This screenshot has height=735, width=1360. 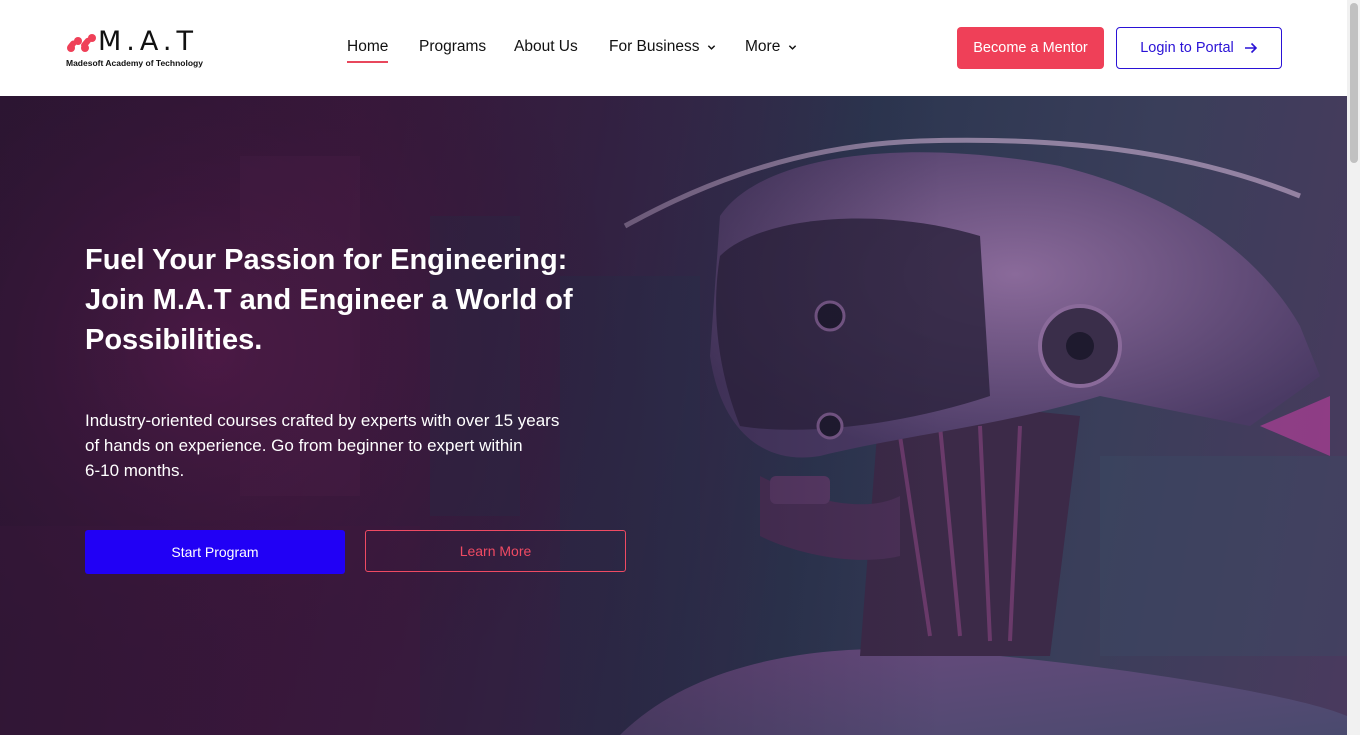 I want to click on logo-mark-icon, so click(x=81, y=43).